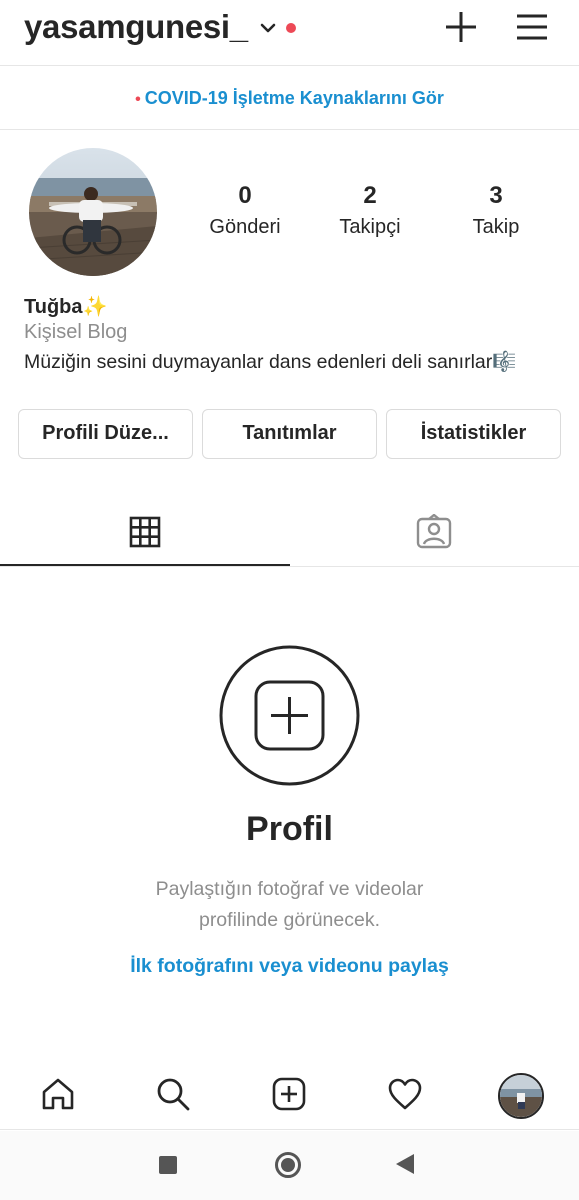 This screenshot has width=579, height=1200. What do you see at coordinates (496, 227) in the screenshot?
I see `following-label: Takip` at bounding box center [496, 227].